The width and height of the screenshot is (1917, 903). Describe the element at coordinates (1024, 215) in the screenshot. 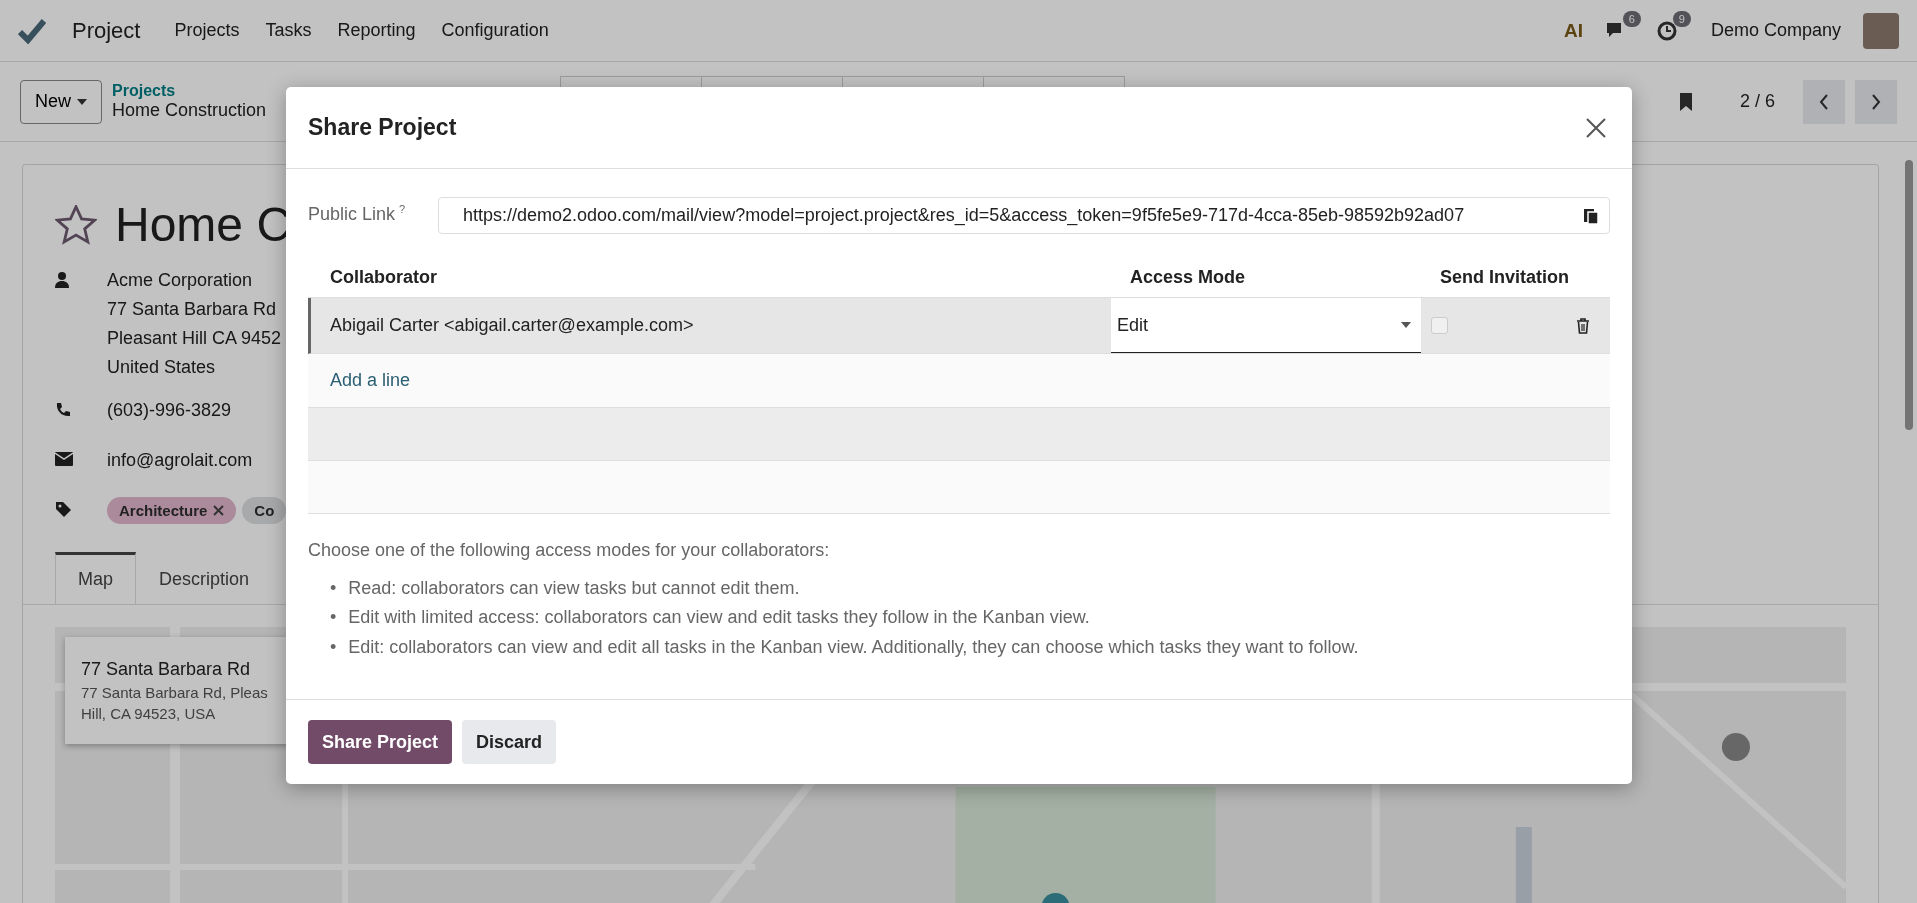

I see `public-link-field: https://demo2.odoo.com/mail/view?model=project.project&res_id=5&access_token=9f5fe5e9-717d-4cca-85eb-98592b92ad07` at that location.